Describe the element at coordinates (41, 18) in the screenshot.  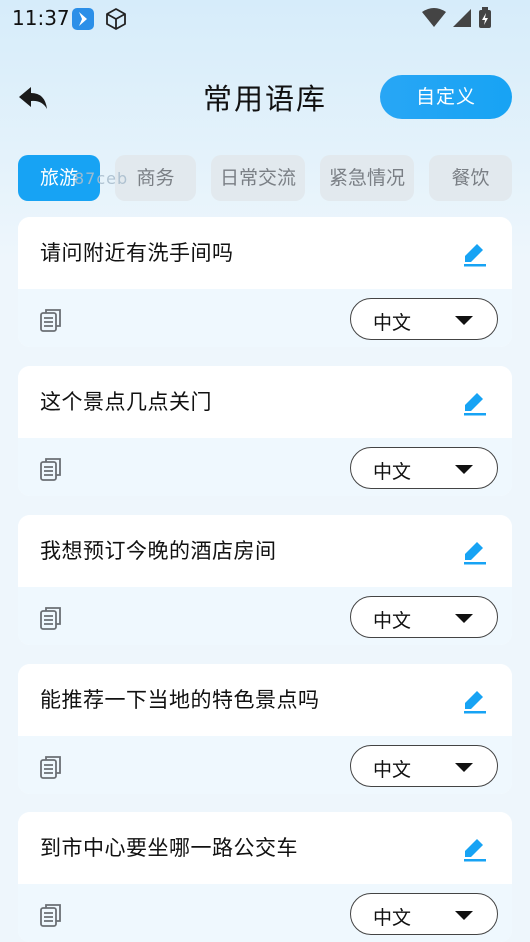
I see `status-time: 11:37` at that location.